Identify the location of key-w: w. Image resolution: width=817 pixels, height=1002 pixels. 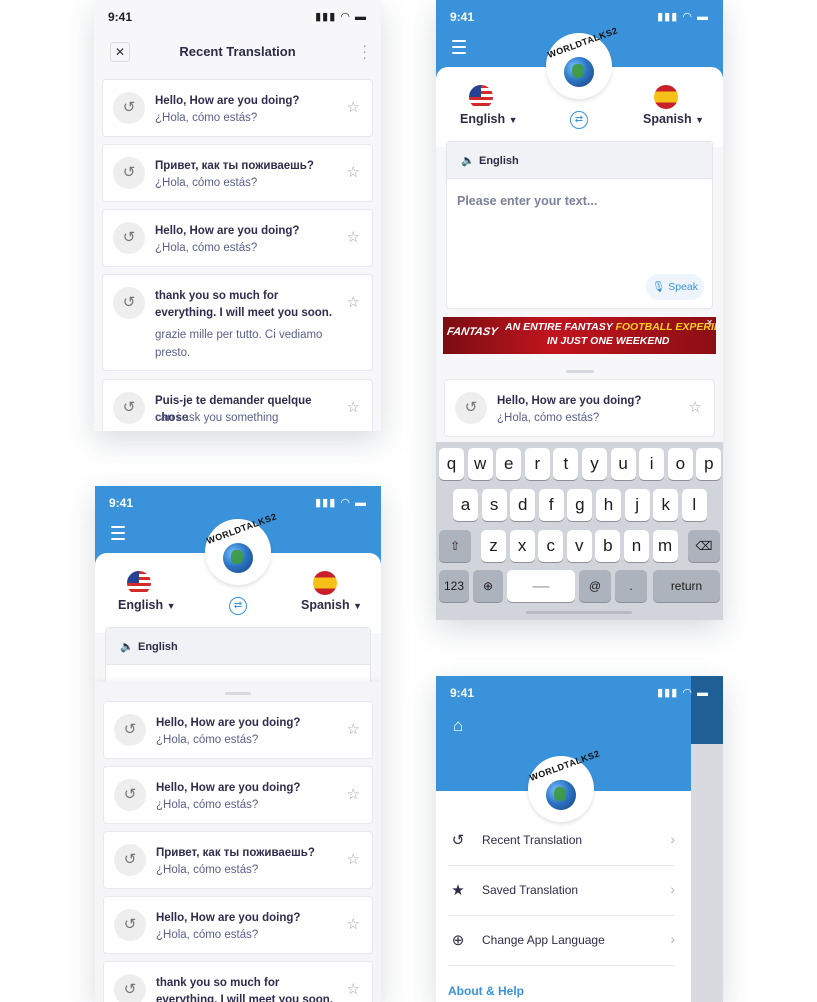
(480, 464).